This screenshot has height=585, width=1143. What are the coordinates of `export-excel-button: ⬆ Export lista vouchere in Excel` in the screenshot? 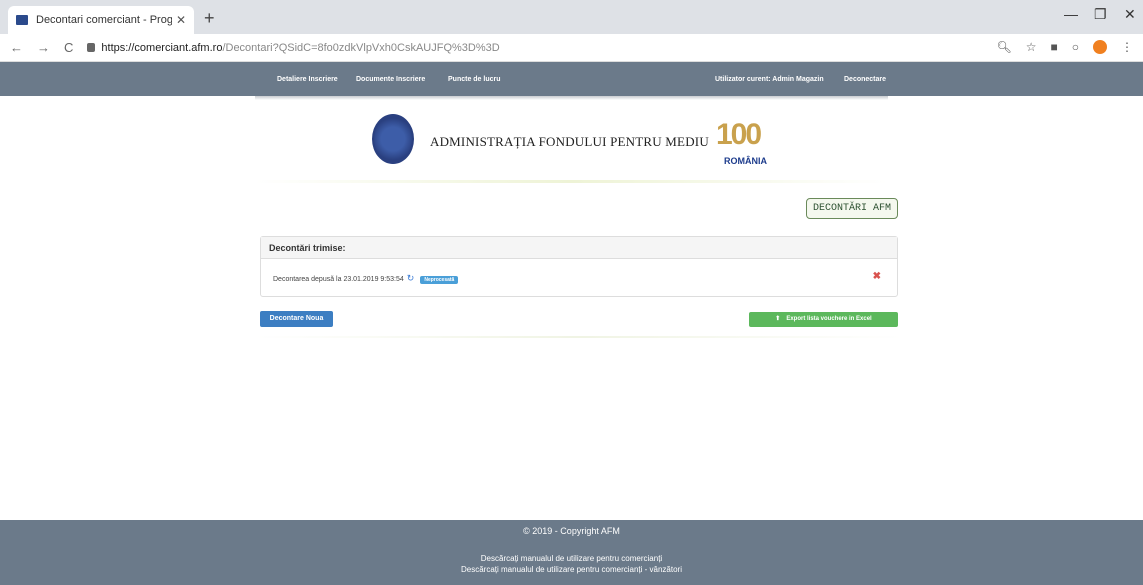 It's located at (823, 319).